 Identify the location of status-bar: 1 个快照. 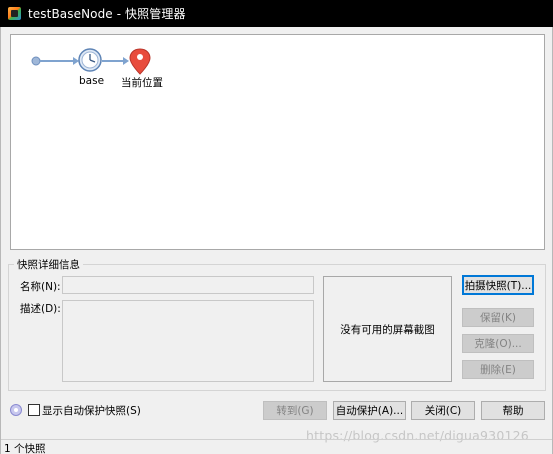
(276, 446).